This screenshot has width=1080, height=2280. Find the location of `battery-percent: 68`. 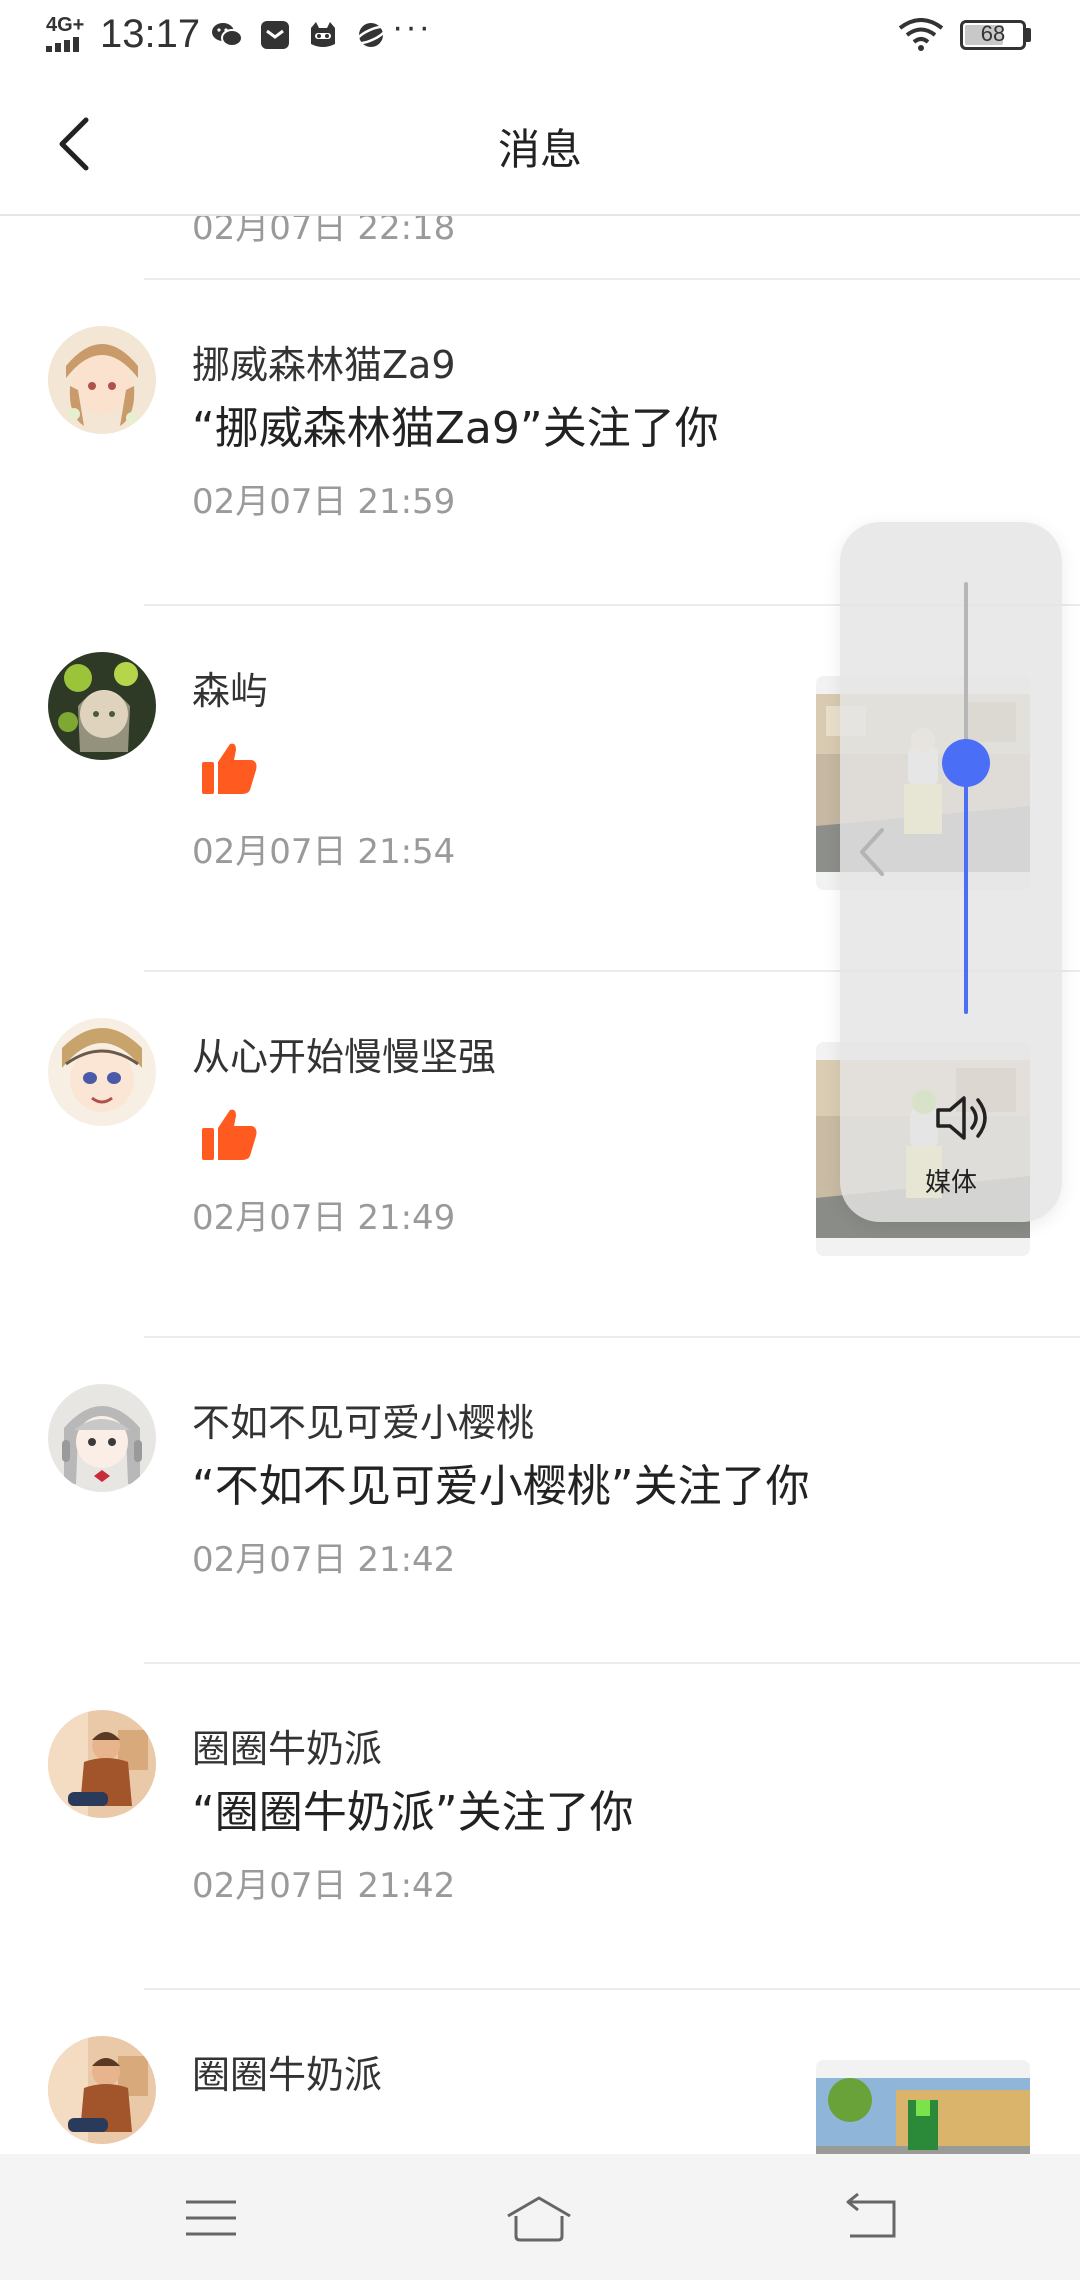

battery-percent: 68 is located at coordinates (993, 33).